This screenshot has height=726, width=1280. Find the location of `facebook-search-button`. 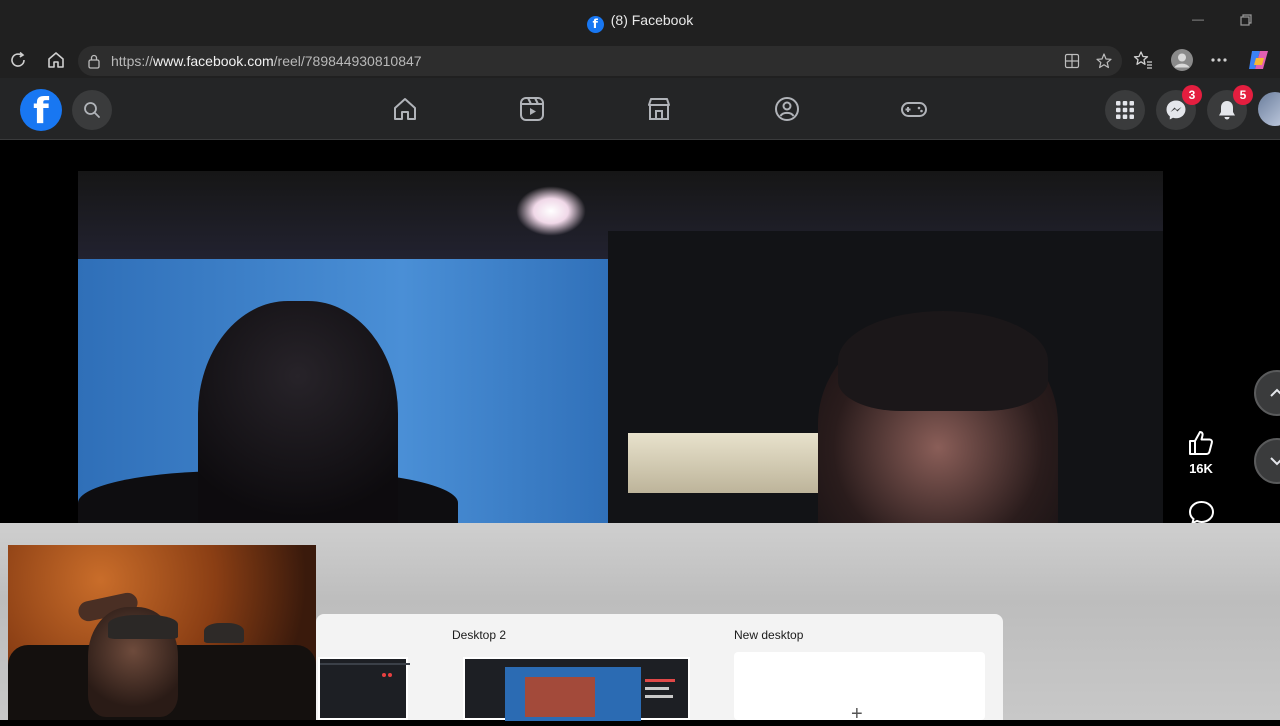

facebook-search-button is located at coordinates (92, 110).